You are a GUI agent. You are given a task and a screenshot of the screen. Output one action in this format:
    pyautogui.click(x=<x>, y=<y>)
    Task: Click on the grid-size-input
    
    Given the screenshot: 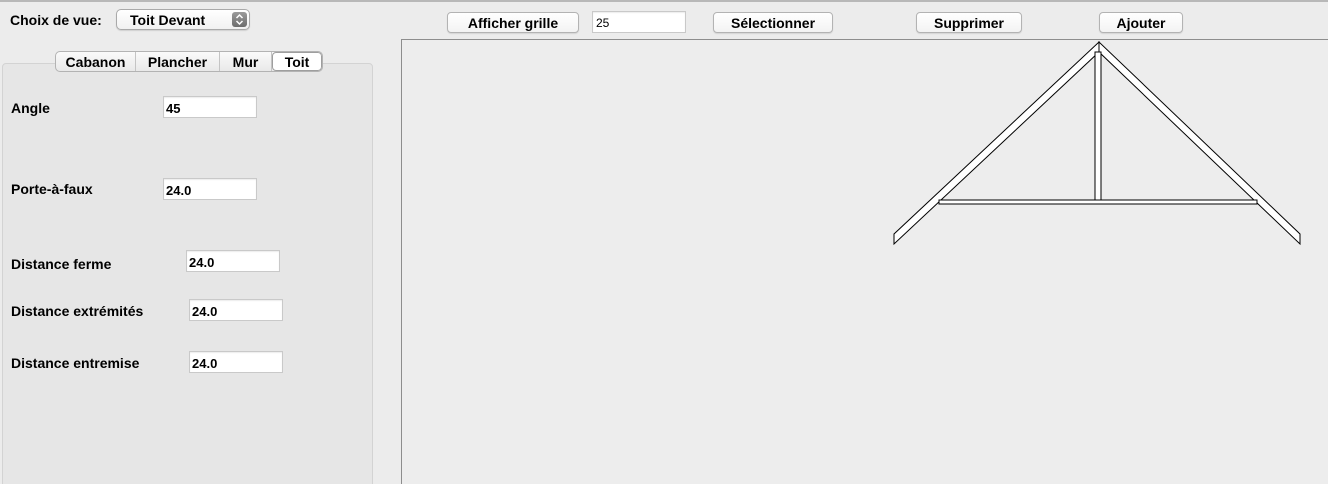 What is the action you would take?
    pyautogui.click(x=639, y=22)
    